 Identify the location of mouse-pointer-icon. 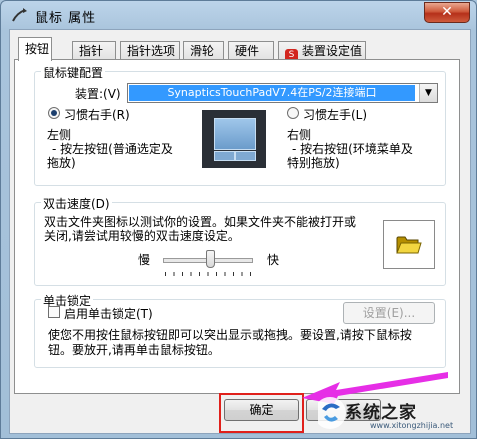
(19, 15).